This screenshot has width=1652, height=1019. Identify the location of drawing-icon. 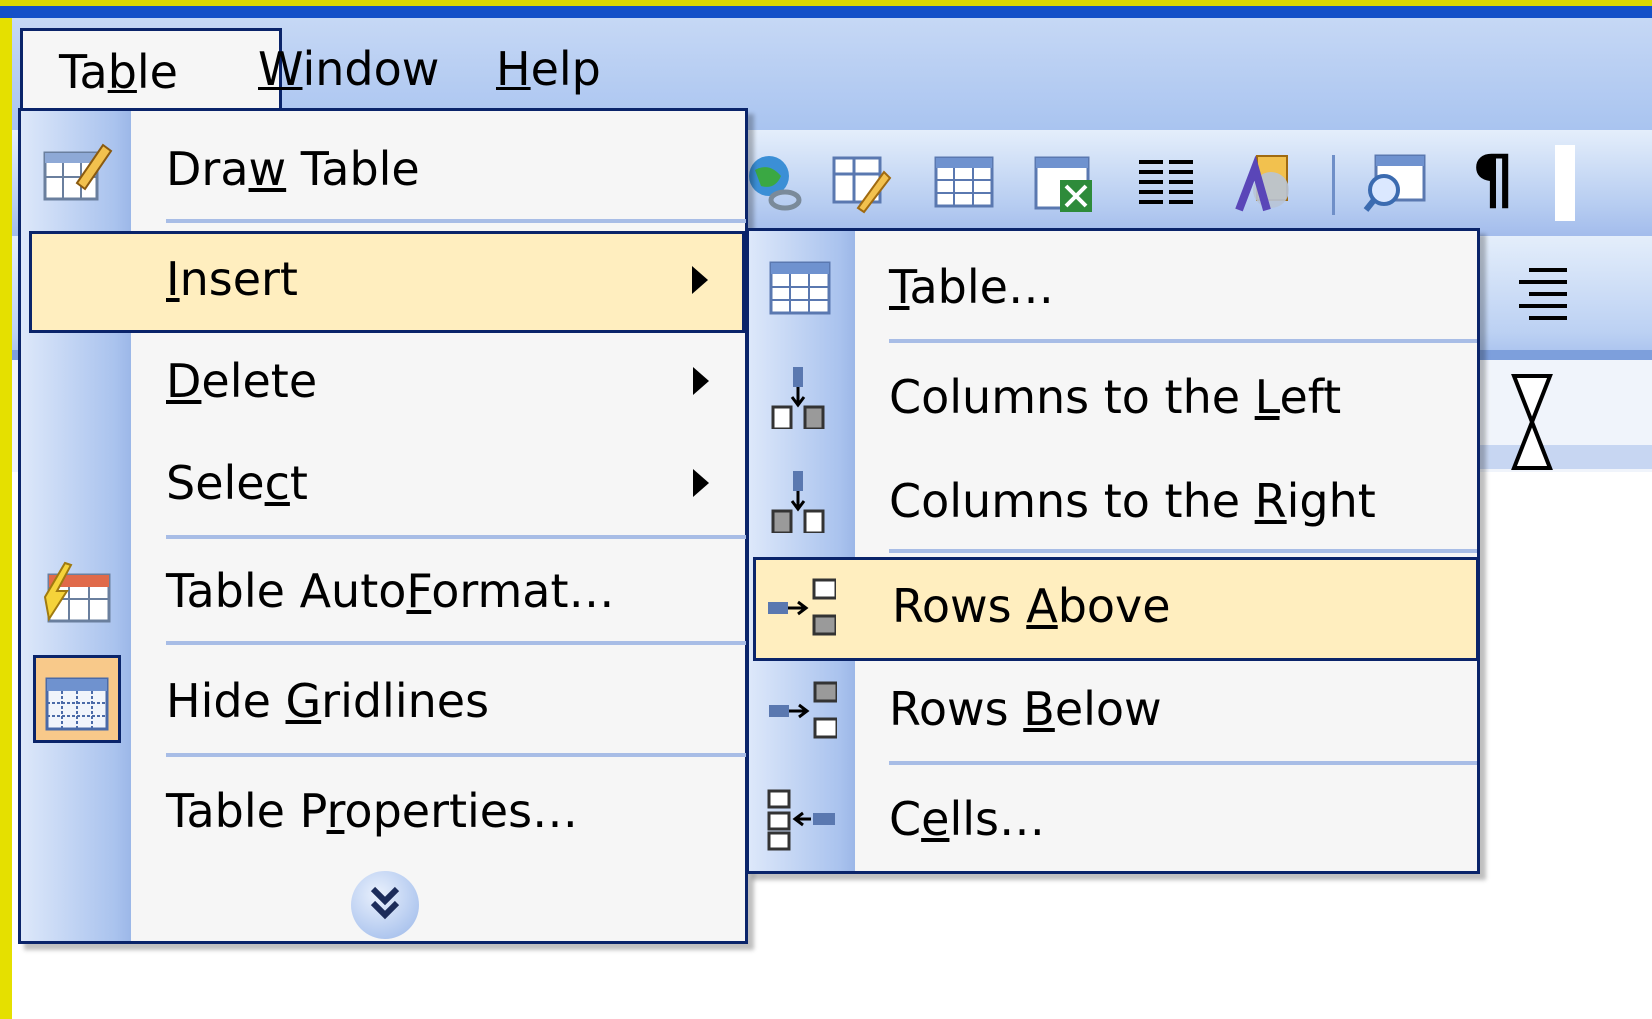
(1266, 183).